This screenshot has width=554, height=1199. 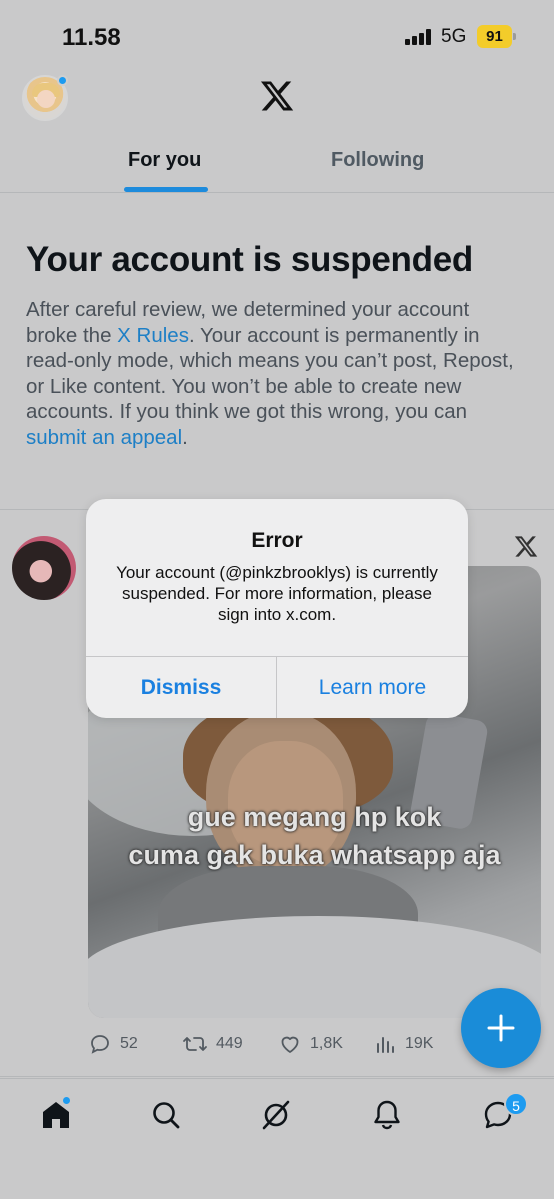 What do you see at coordinates (62, 80) in the screenshot?
I see `profile-notification-dot` at bounding box center [62, 80].